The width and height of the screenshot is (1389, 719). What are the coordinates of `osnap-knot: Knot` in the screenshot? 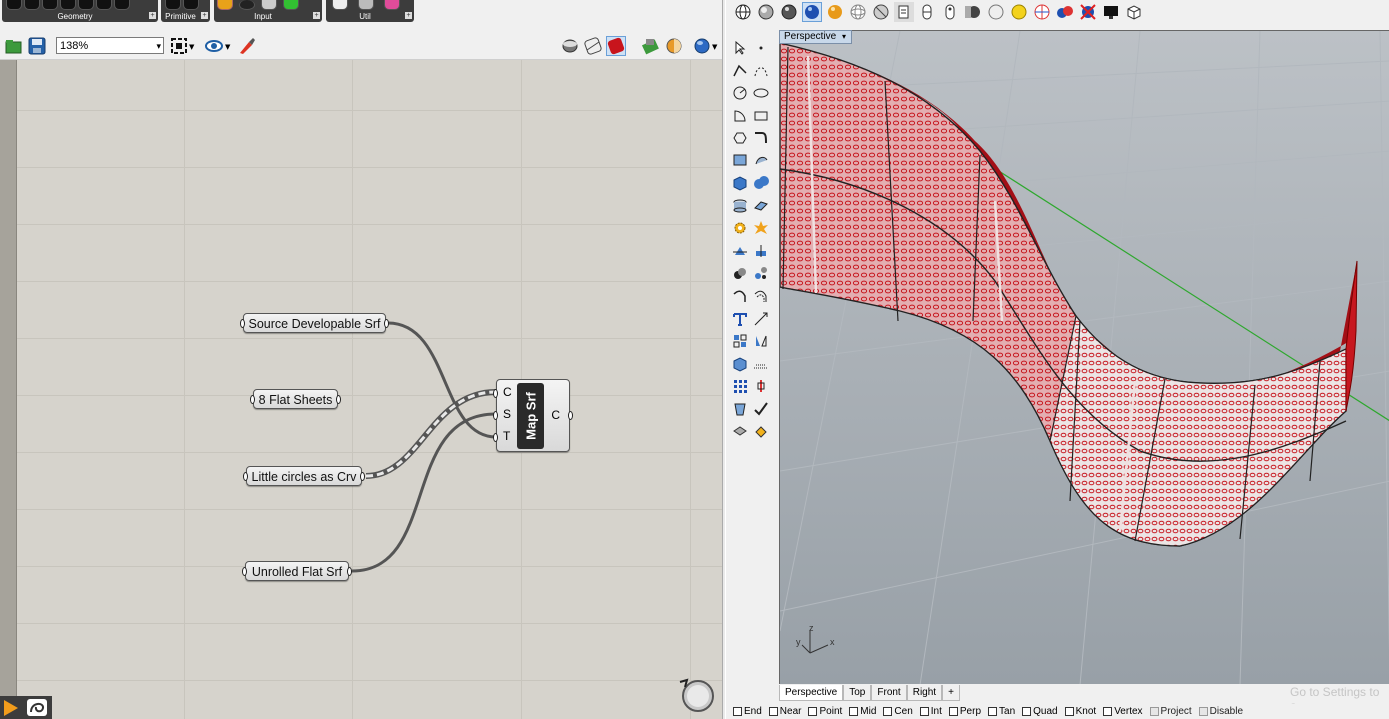 It's located at (1080, 711).